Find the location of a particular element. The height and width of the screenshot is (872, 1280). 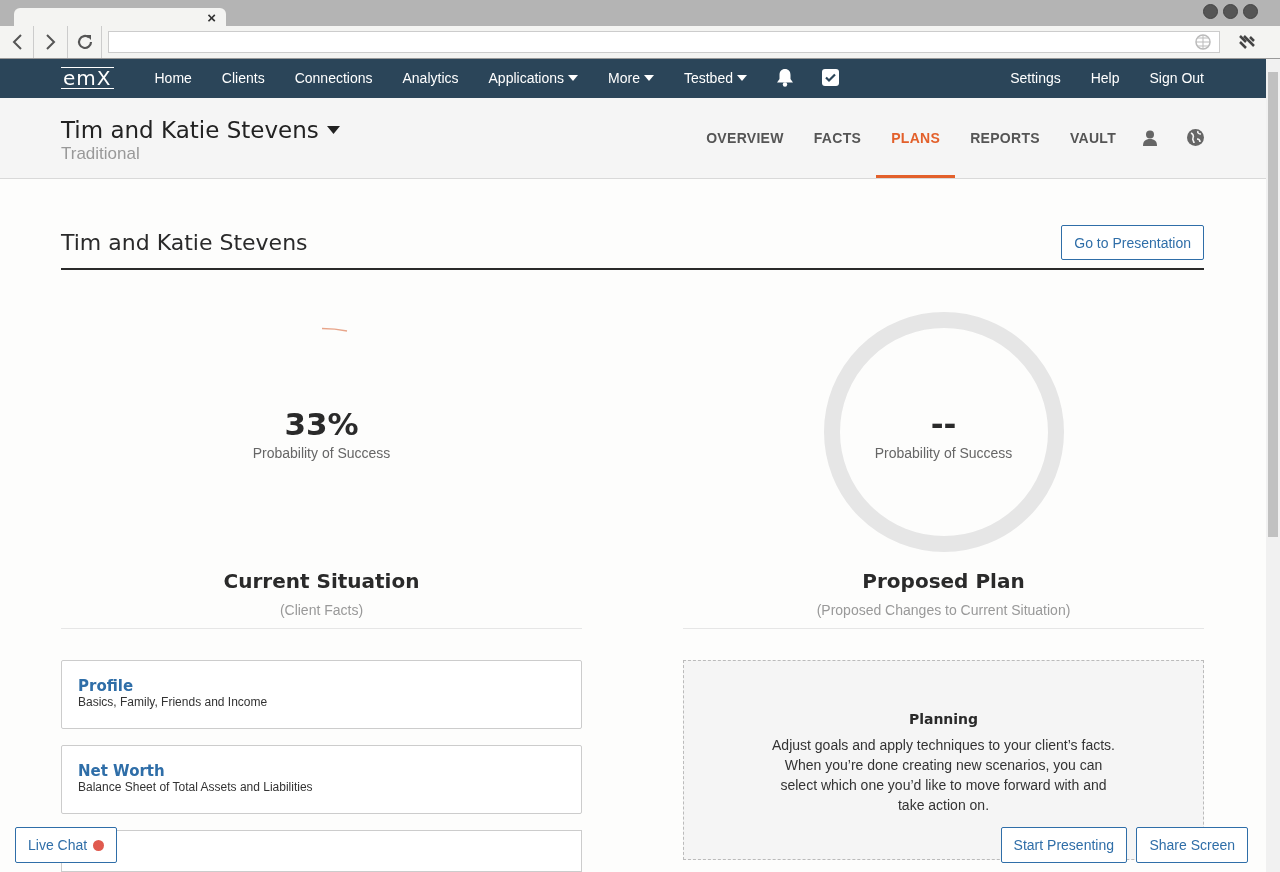

extension-icon is located at coordinates (1247, 42).